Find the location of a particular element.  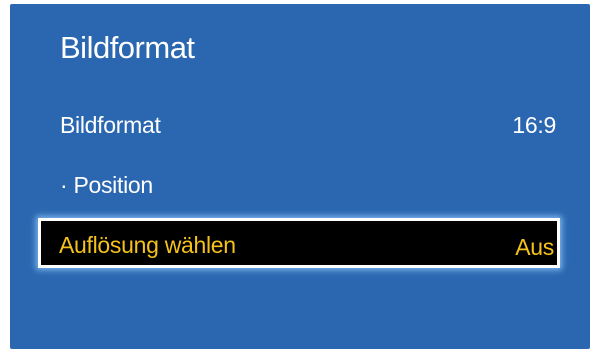

menu-item-value: Aus is located at coordinates (534, 247).